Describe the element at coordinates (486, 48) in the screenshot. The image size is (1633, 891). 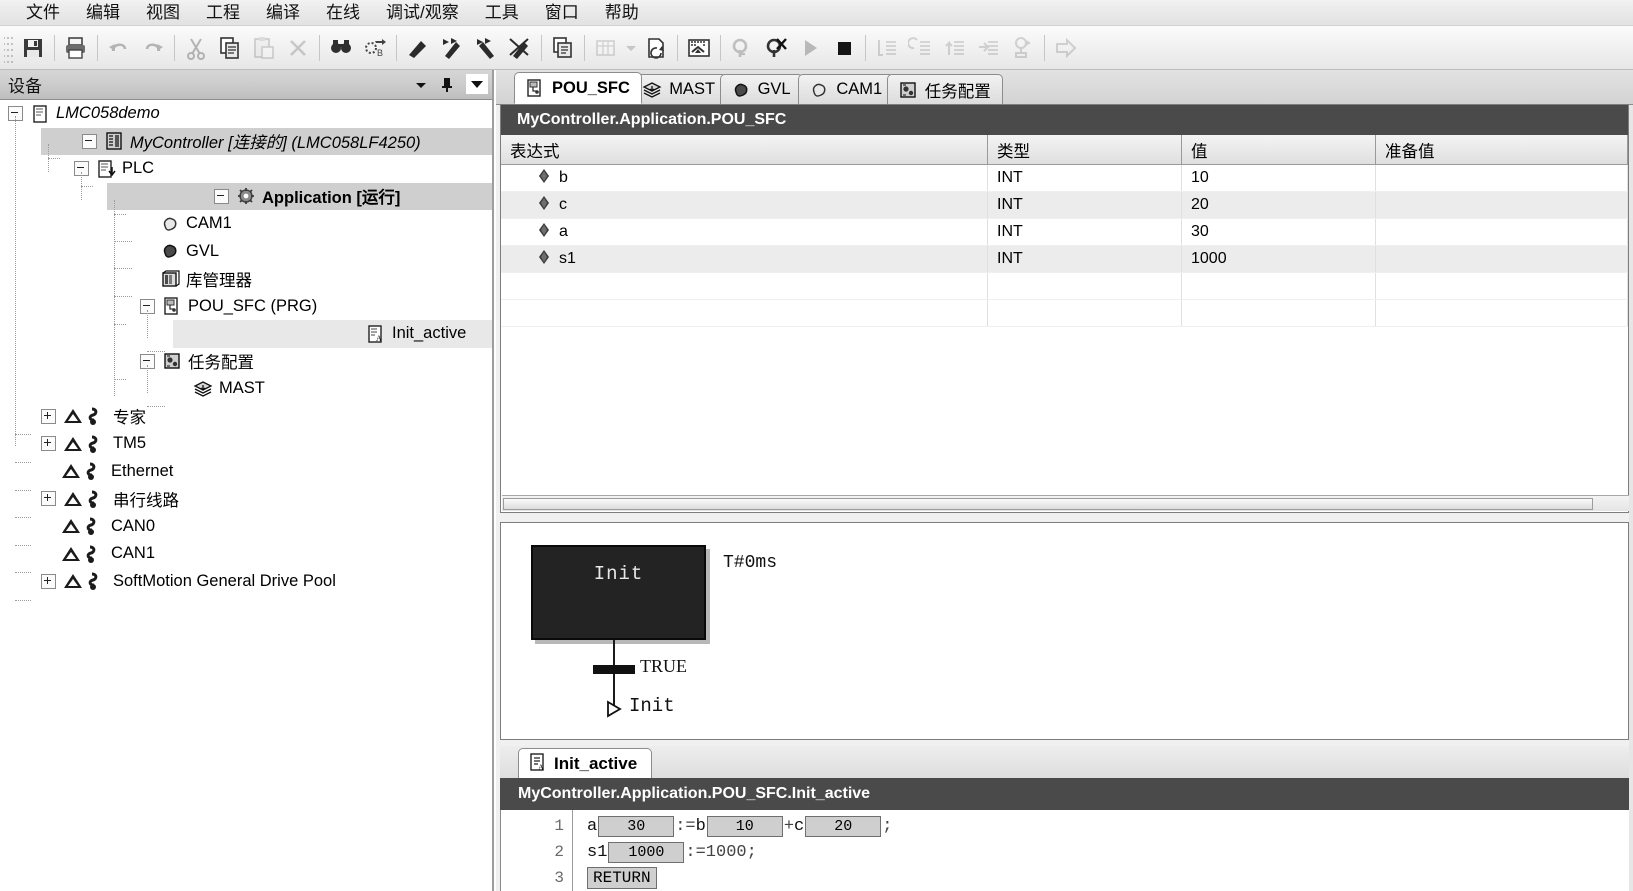
I see `step-into-icon` at that location.